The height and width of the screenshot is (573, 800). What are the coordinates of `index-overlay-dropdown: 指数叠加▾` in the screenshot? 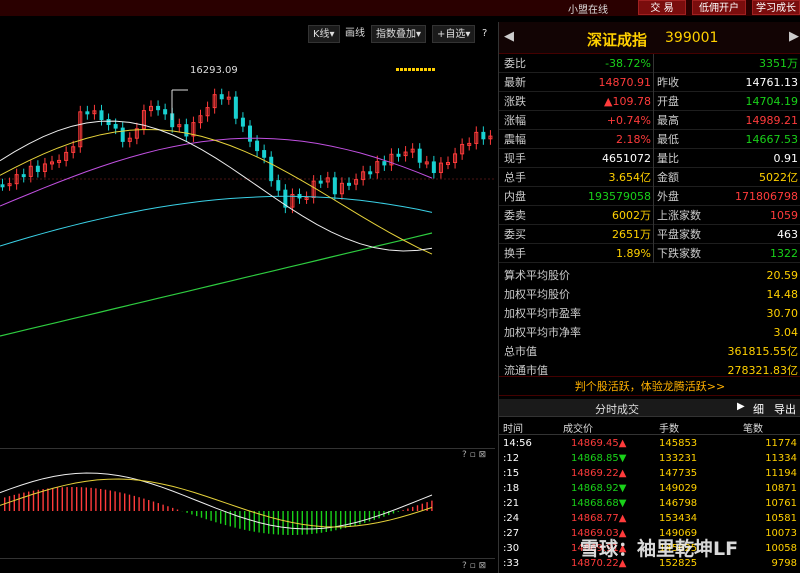 It's located at (399, 34).